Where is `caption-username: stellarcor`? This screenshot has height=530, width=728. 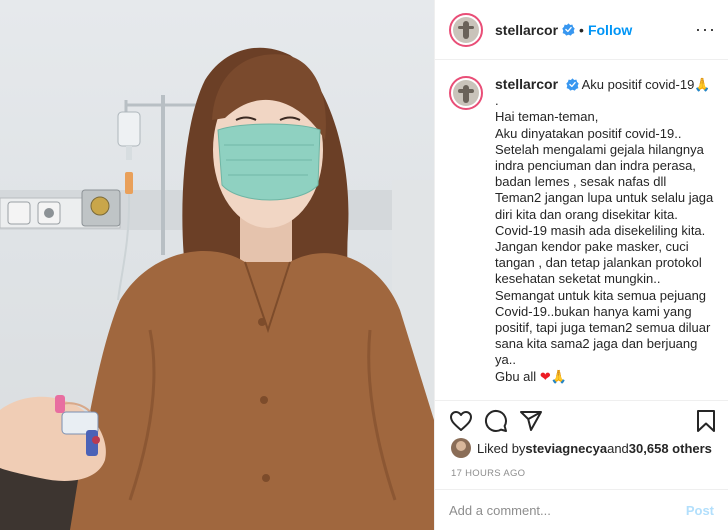 caption-username: stellarcor is located at coordinates (526, 84).